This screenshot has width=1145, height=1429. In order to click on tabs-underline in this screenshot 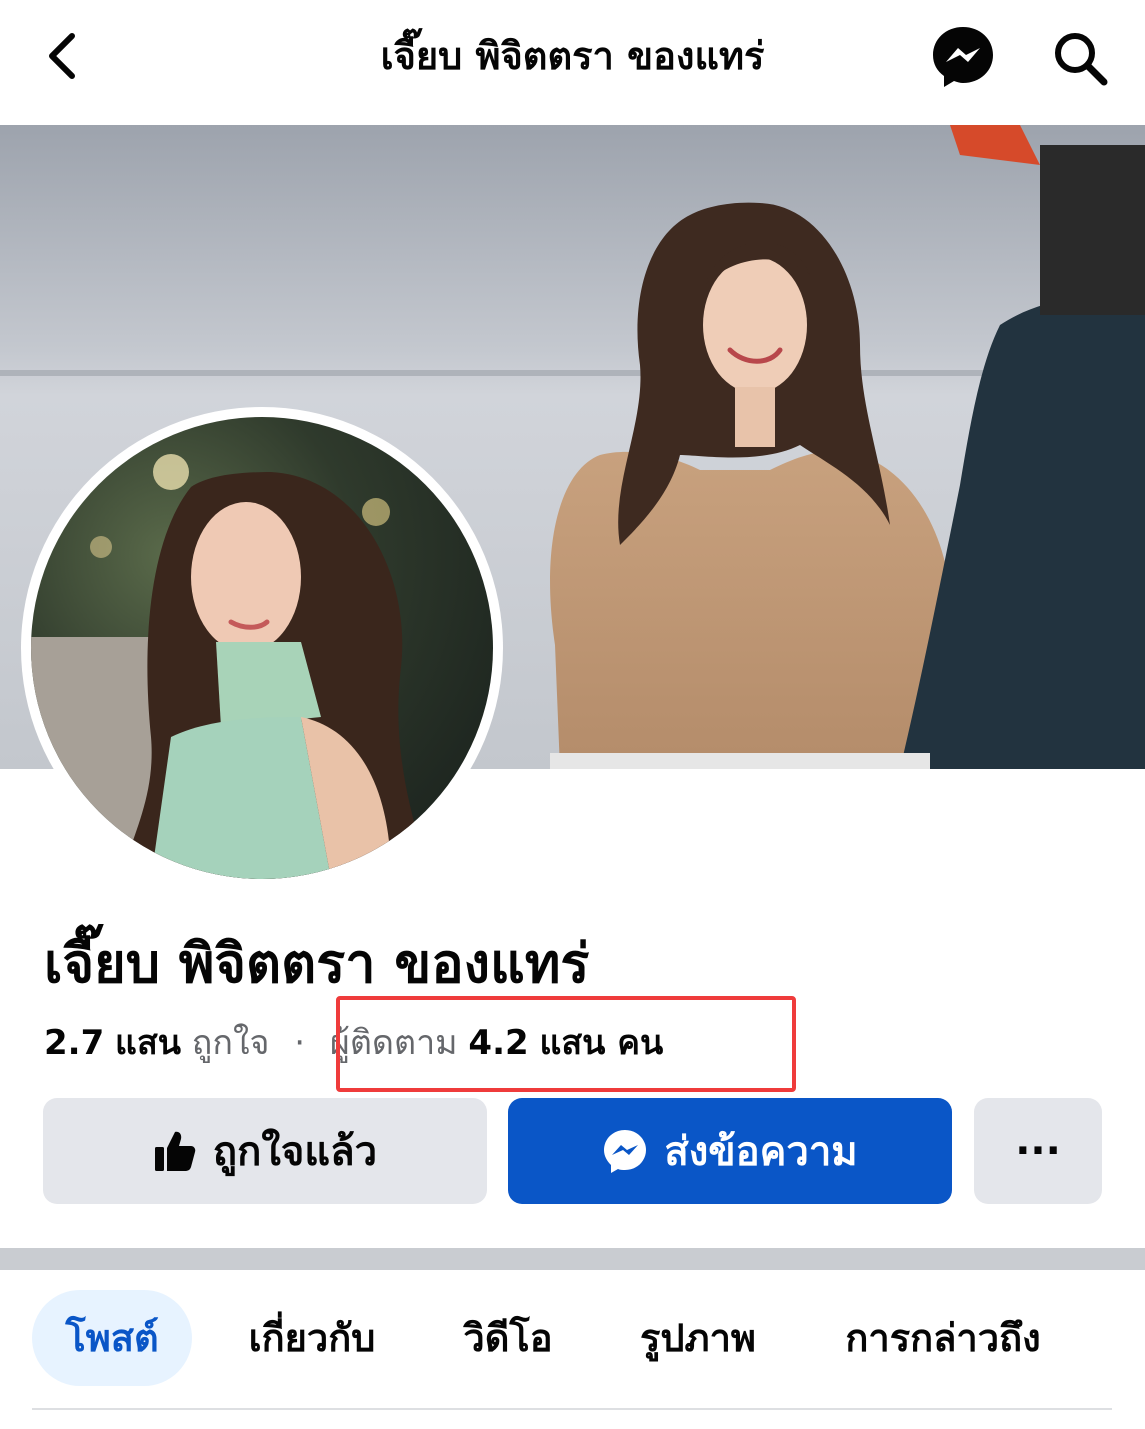, I will do `click(572, 1409)`.